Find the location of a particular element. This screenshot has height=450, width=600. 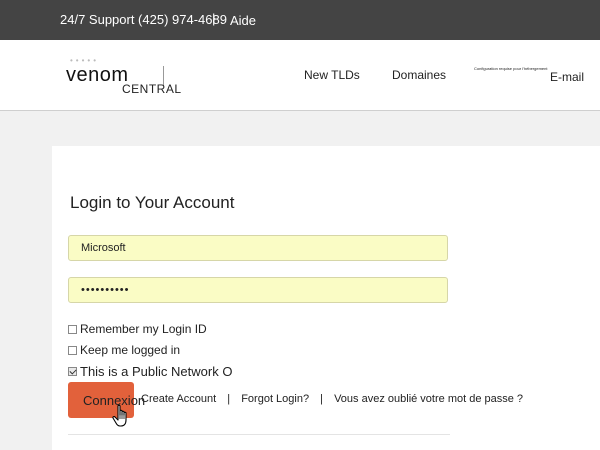

remember-login-label: Remember my Login ID is located at coordinates (143, 329).